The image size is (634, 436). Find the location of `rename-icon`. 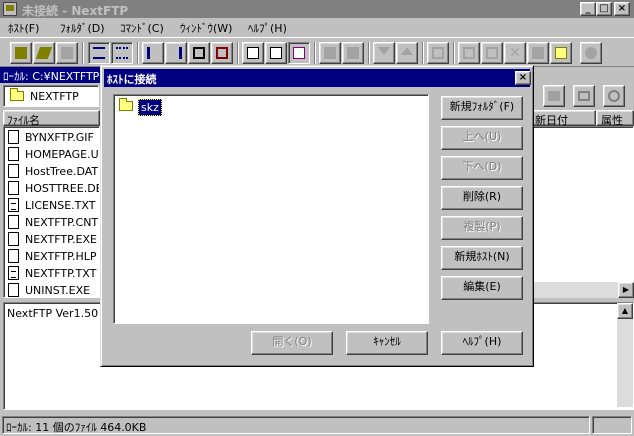

rename-icon is located at coordinates (538, 53).